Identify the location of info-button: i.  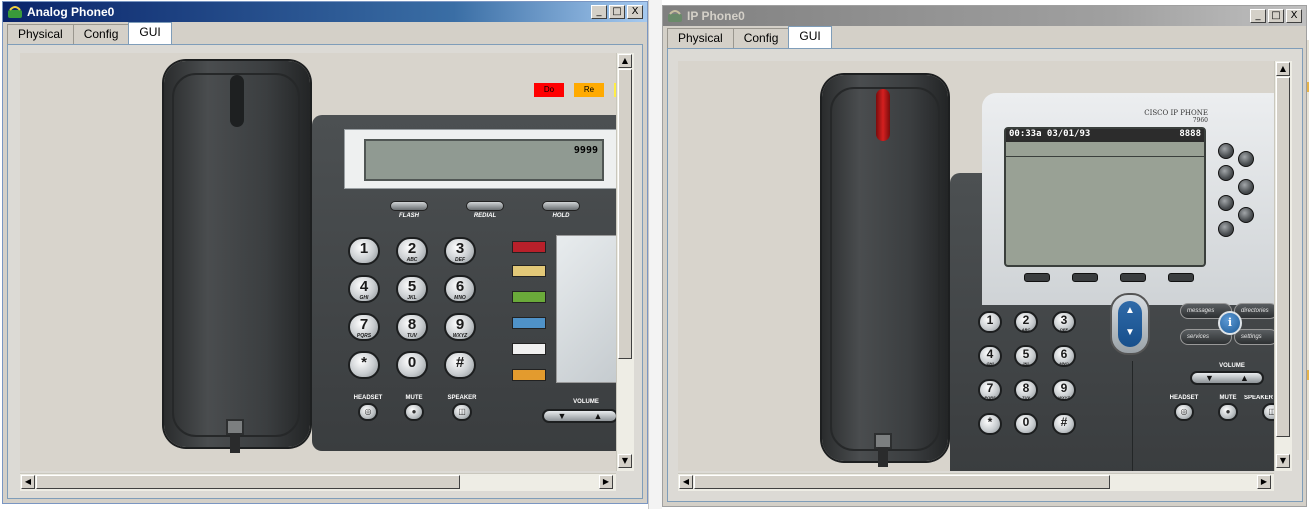
(1230, 323).